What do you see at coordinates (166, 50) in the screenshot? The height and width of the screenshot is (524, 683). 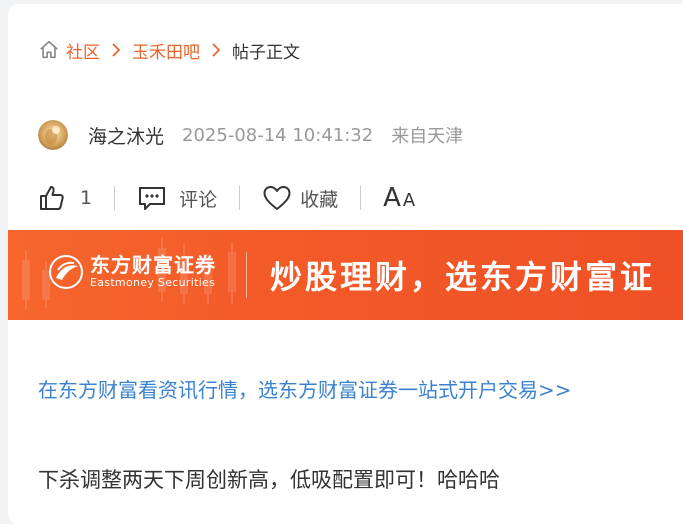 I see `breadcrumb-forum: 玉禾田吧` at bounding box center [166, 50].